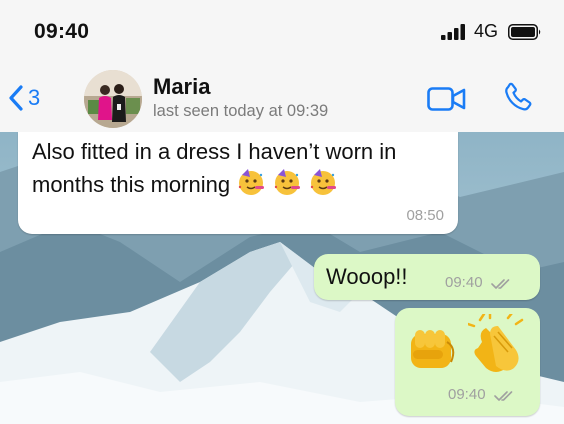 This screenshot has height=424, width=564. Describe the element at coordinates (367, 276) in the screenshot. I see `message-text: Wooop!!` at that location.